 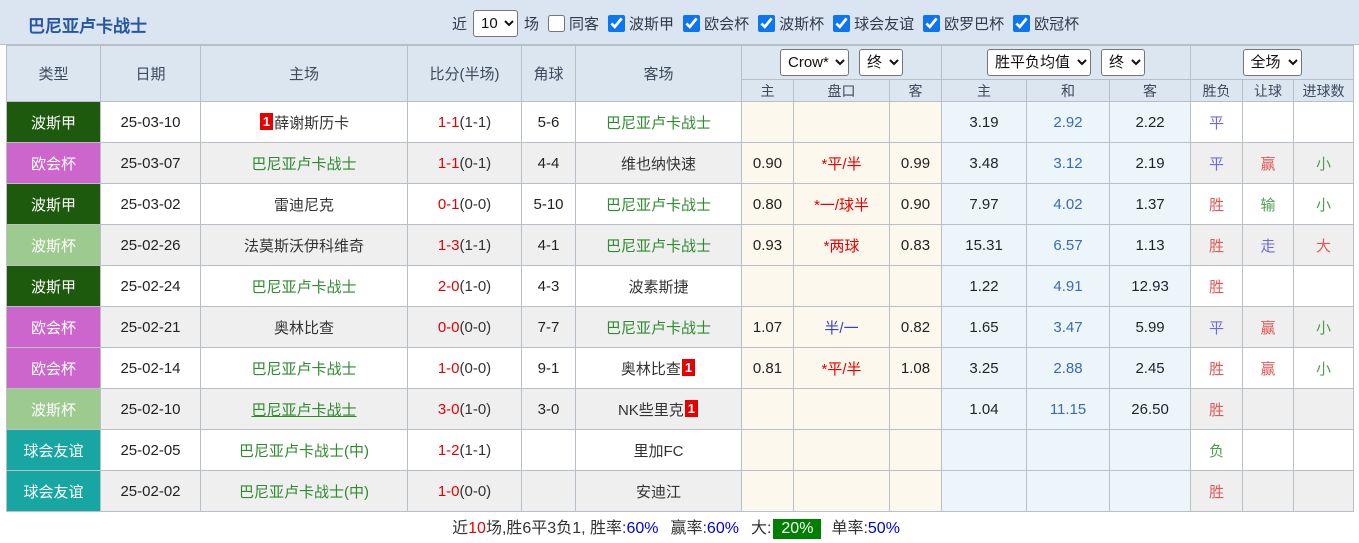 What do you see at coordinates (1068, 163) in the screenshot?
I see `avg-draw-odds-cell: 3.12` at bounding box center [1068, 163].